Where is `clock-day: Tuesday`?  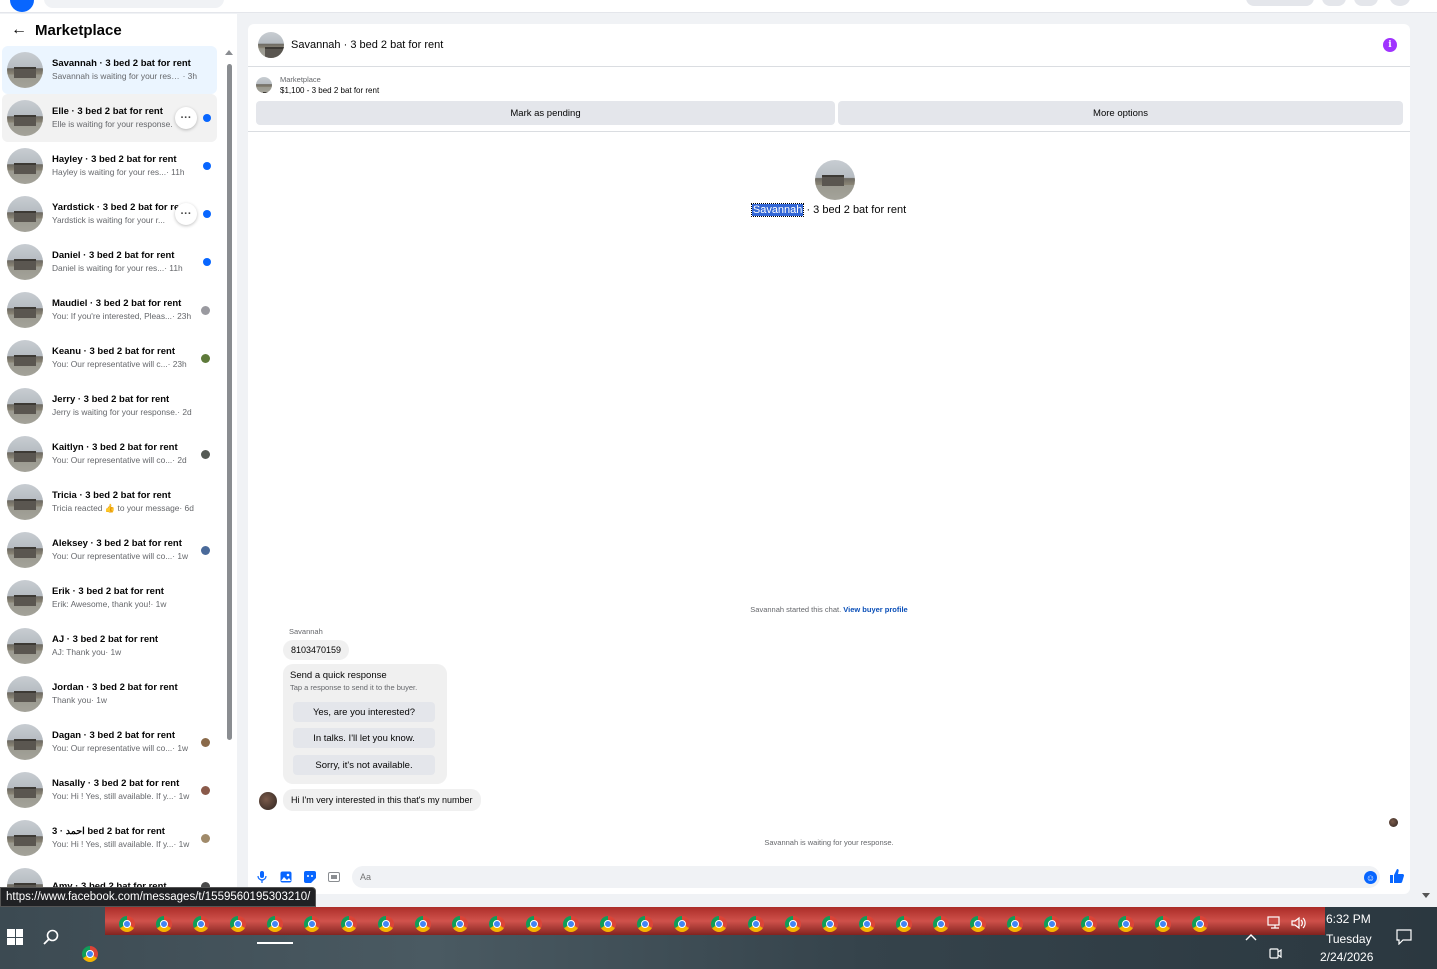 clock-day: Tuesday is located at coordinates (1349, 939).